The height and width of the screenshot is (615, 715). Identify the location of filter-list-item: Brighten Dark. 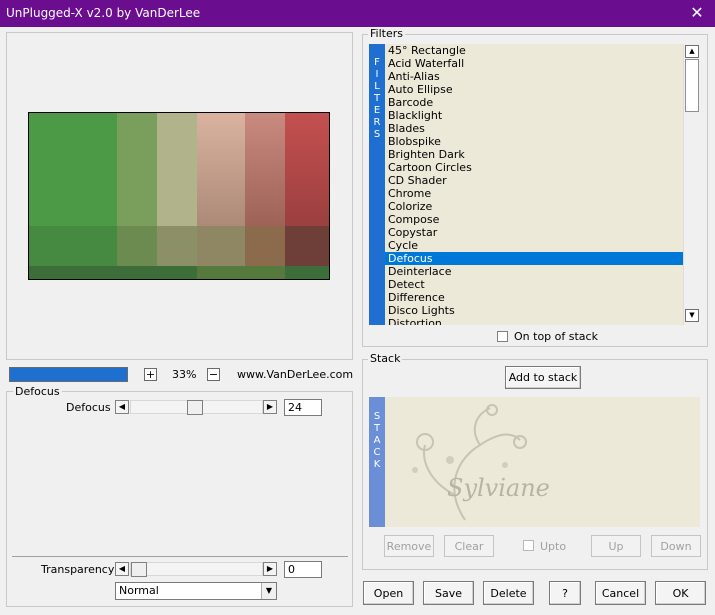
(534, 154).